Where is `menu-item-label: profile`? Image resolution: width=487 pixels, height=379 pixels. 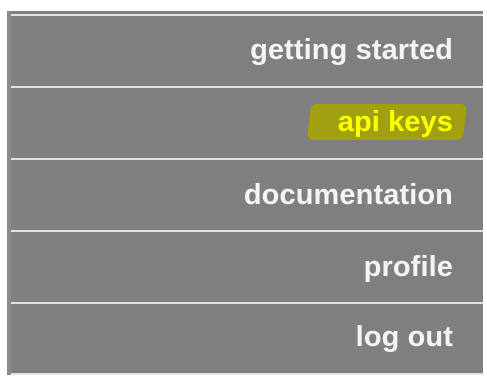 menu-item-label: profile is located at coordinates (408, 266).